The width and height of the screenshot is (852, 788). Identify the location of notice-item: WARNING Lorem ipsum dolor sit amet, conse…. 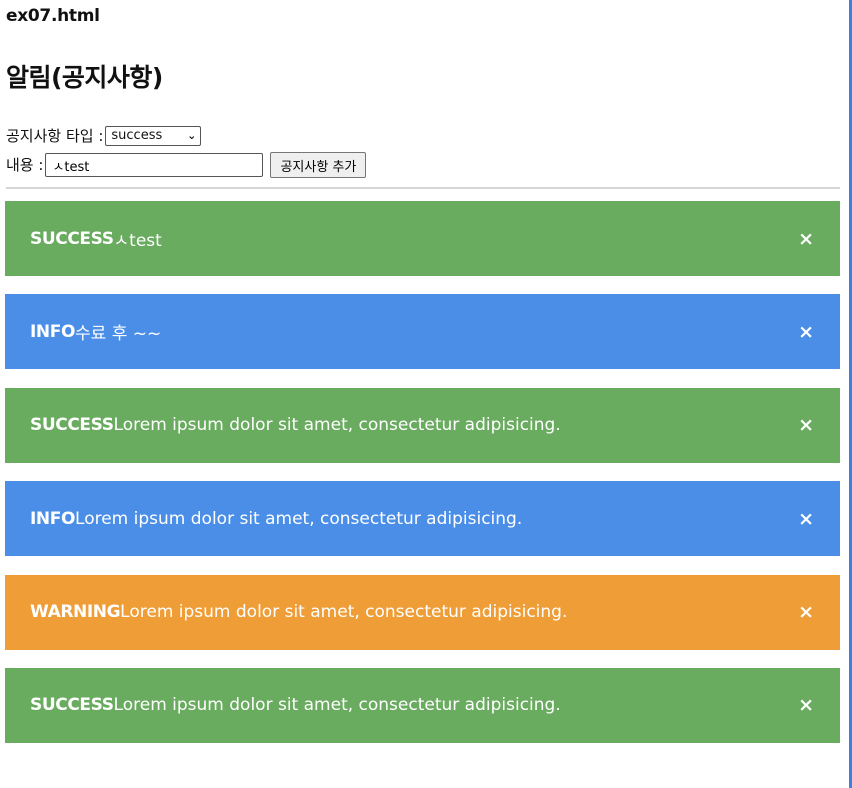
(422, 612).